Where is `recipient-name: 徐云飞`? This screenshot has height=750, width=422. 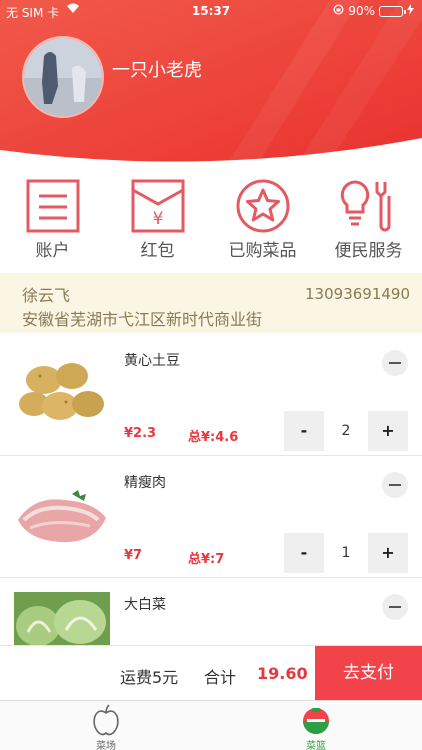 recipient-name: 徐云飞 is located at coordinates (46, 295).